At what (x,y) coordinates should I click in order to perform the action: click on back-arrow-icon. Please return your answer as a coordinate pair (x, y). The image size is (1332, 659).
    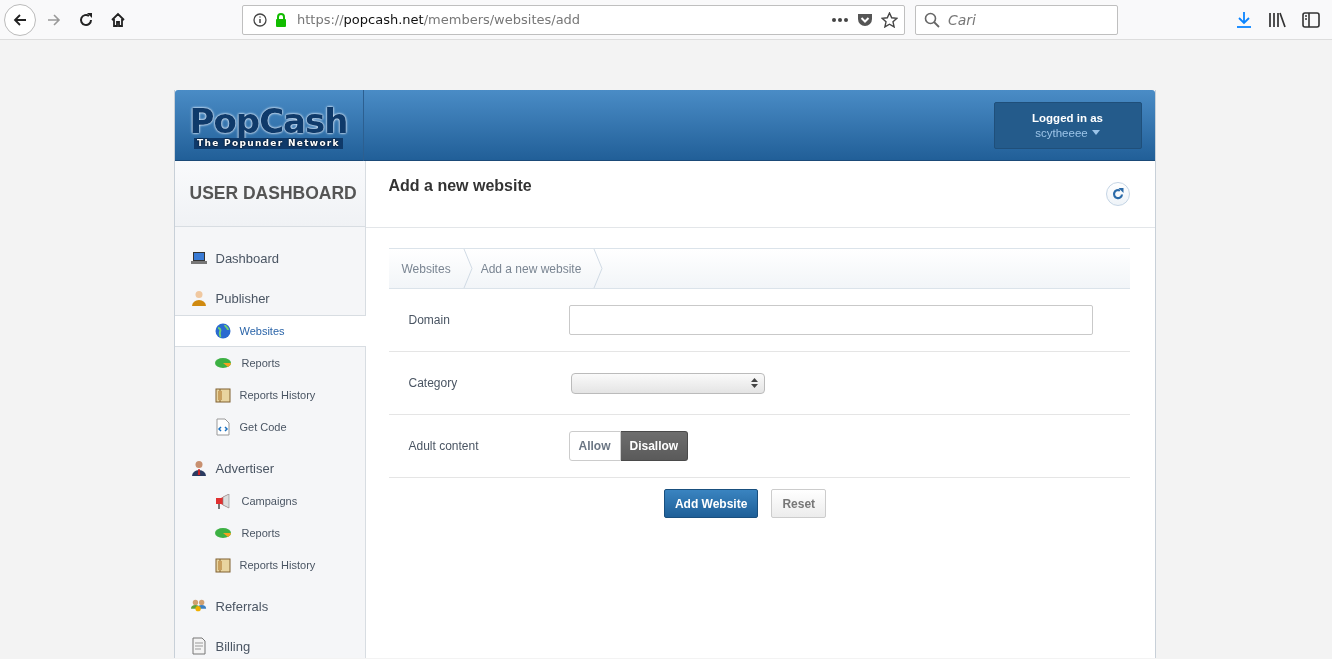
    Looking at the image, I should click on (20, 19).